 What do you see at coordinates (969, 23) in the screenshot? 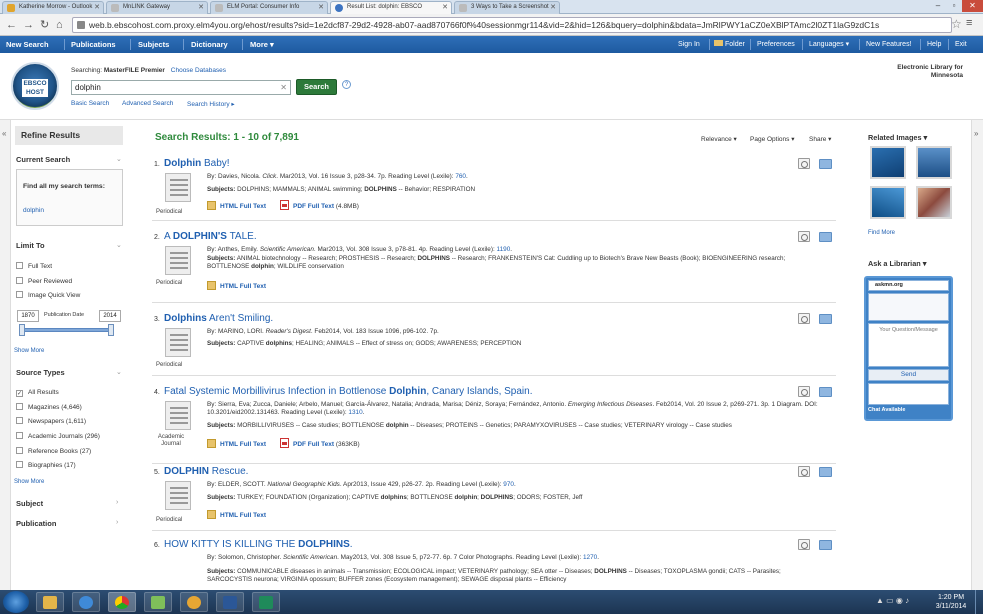
I see `browser-menu-icon: ≡` at bounding box center [969, 23].